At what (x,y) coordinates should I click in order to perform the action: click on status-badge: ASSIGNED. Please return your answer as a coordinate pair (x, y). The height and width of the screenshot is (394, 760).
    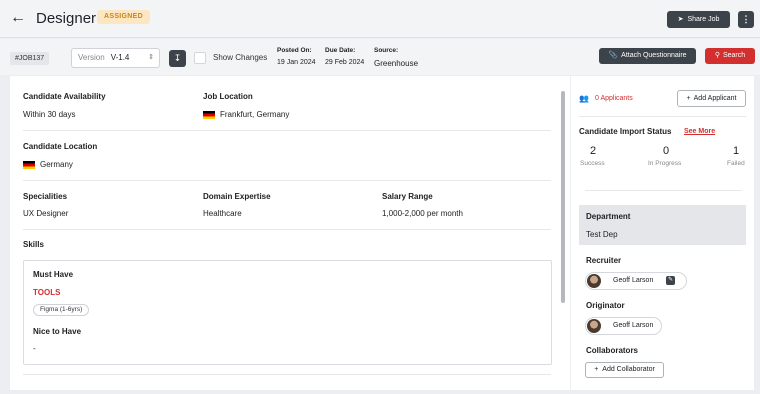
    Looking at the image, I should click on (123, 17).